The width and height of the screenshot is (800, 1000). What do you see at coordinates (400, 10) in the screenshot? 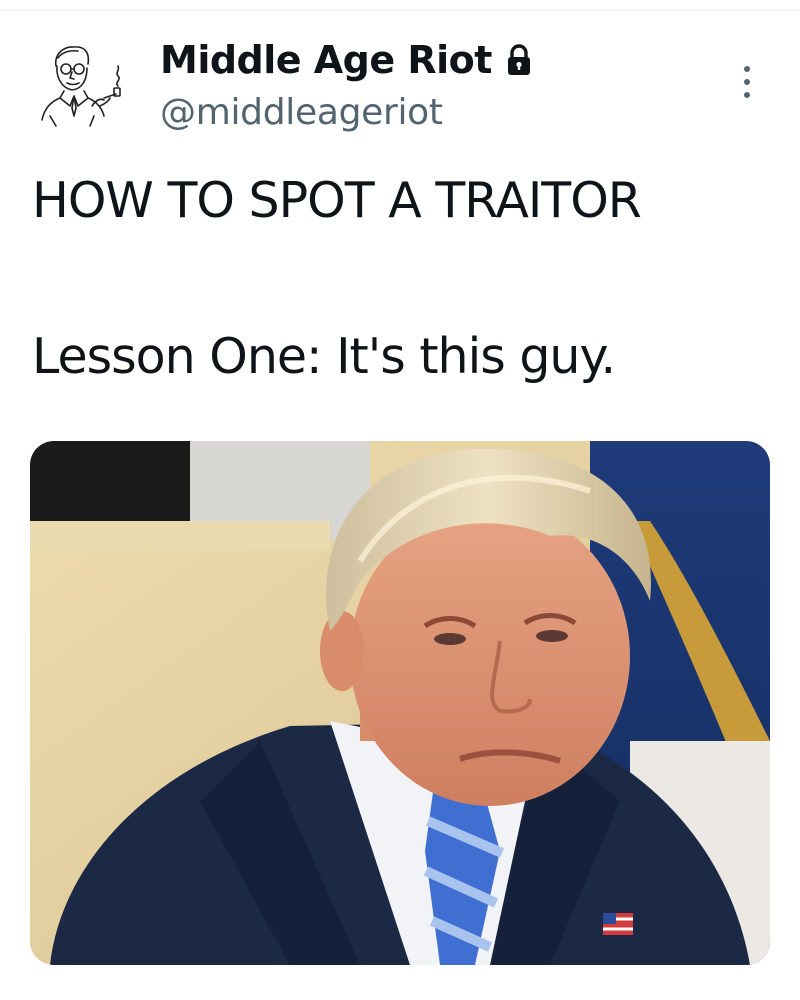
I see `top-divider` at bounding box center [400, 10].